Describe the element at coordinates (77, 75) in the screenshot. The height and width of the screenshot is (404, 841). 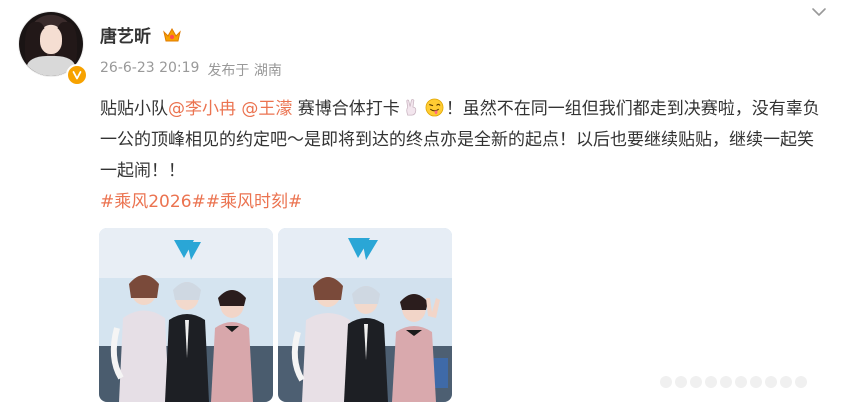
I see `verified-badge-icon` at that location.